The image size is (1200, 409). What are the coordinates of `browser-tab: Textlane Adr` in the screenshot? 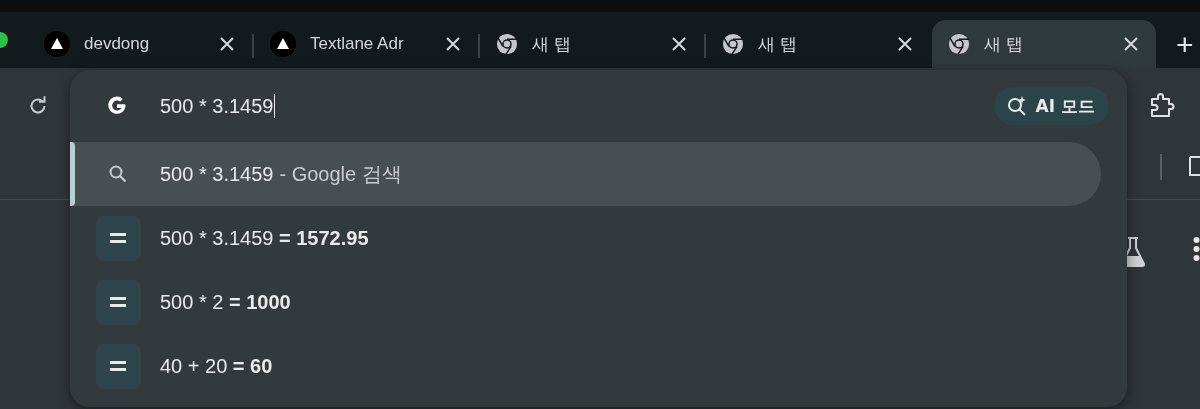 It's located at (366, 44).